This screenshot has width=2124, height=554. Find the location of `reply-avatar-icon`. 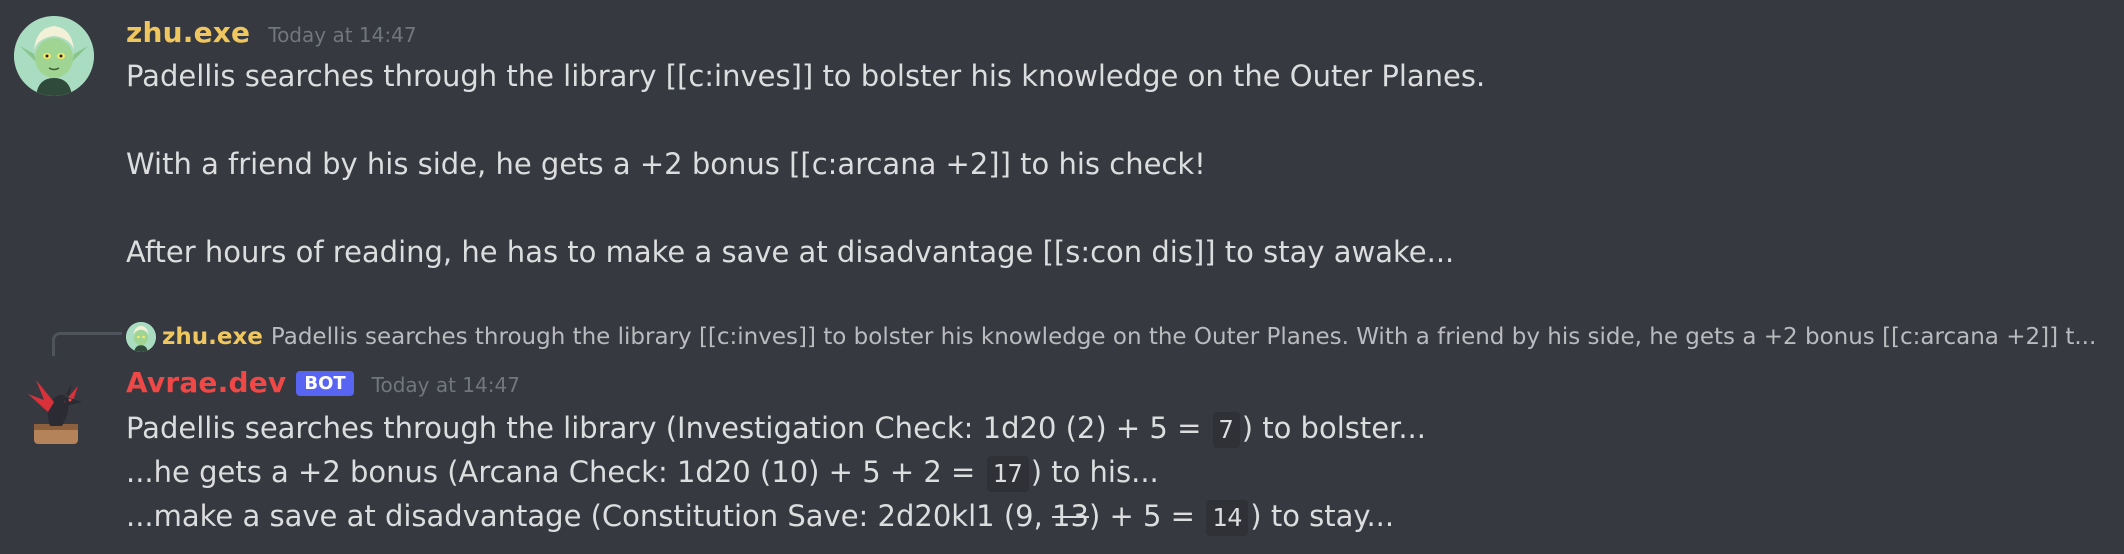

reply-avatar-icon is located at coordinates (141, 337).